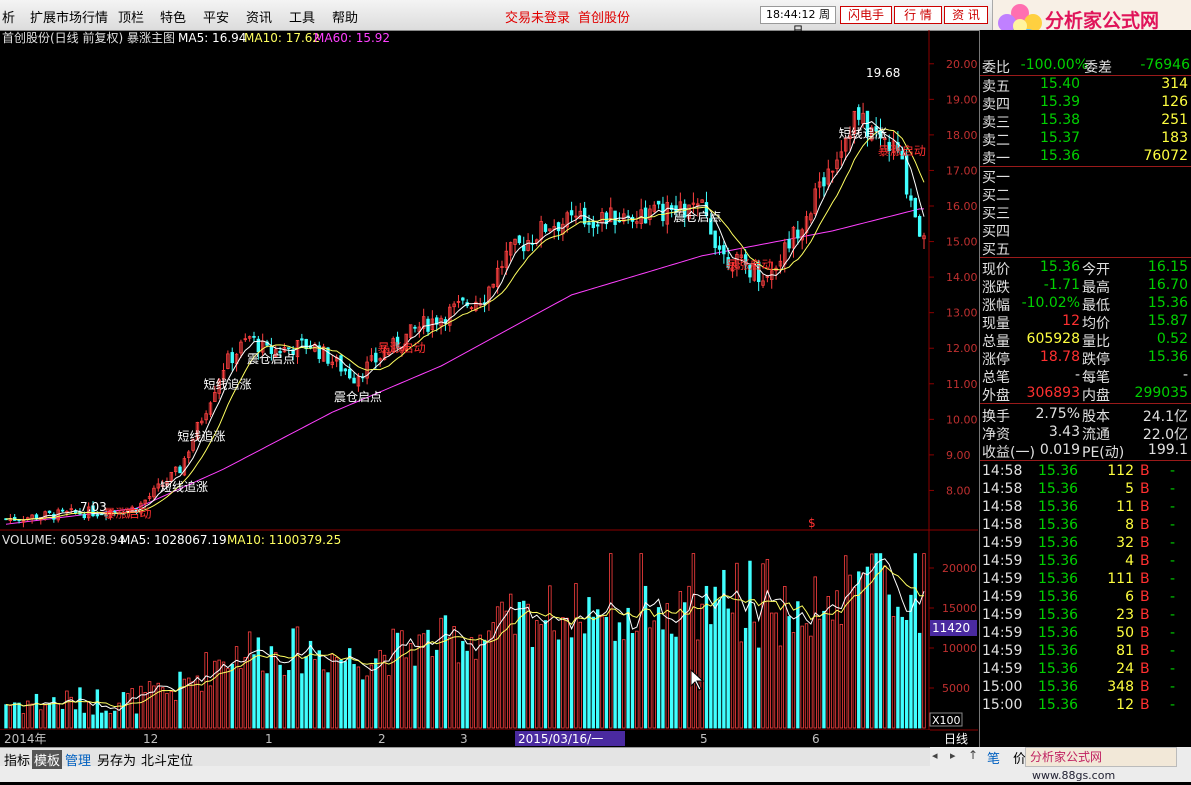  What do you see at coordinates (1085, 121) in the screenshot?
I see `sell-row: 卖三 15.38 251` at bounding box center [1085, 121].